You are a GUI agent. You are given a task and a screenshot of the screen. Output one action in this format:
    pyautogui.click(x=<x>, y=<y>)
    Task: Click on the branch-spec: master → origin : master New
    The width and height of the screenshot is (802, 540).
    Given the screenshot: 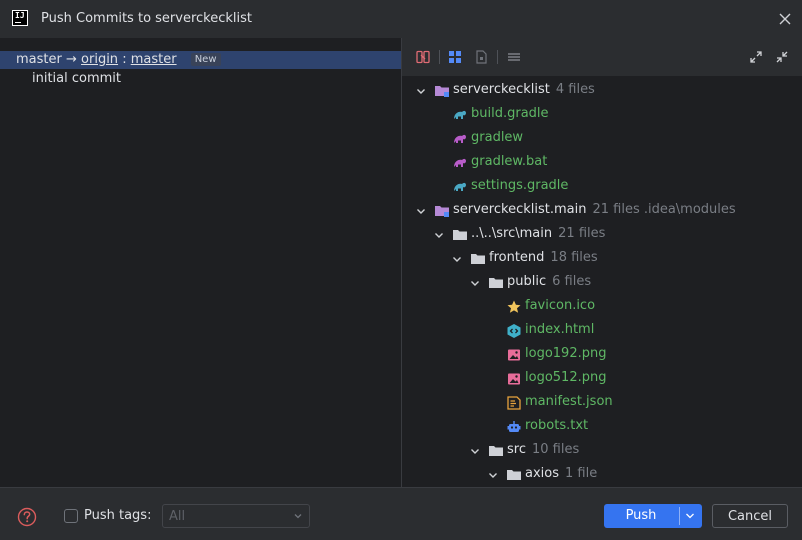 What is the action you would take?
    pyautogui.click(x=118, y=59)
    